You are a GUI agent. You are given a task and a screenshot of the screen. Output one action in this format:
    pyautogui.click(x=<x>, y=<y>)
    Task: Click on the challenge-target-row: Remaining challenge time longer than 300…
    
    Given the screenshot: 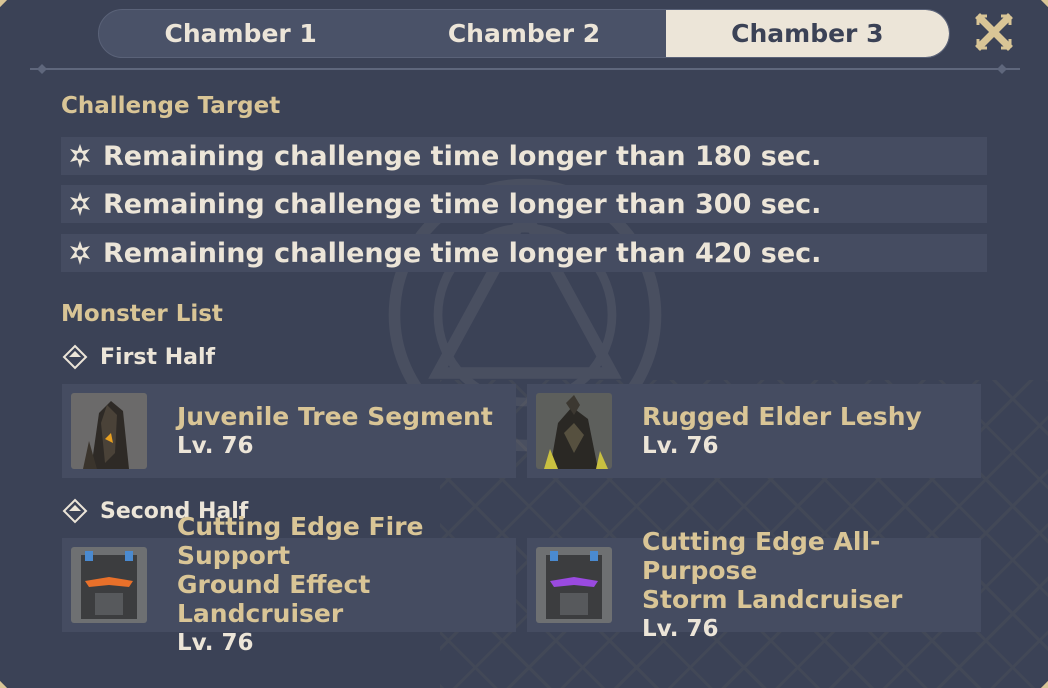 What is the action you would take?
    pyautogui.click(x=524, y=204)
    